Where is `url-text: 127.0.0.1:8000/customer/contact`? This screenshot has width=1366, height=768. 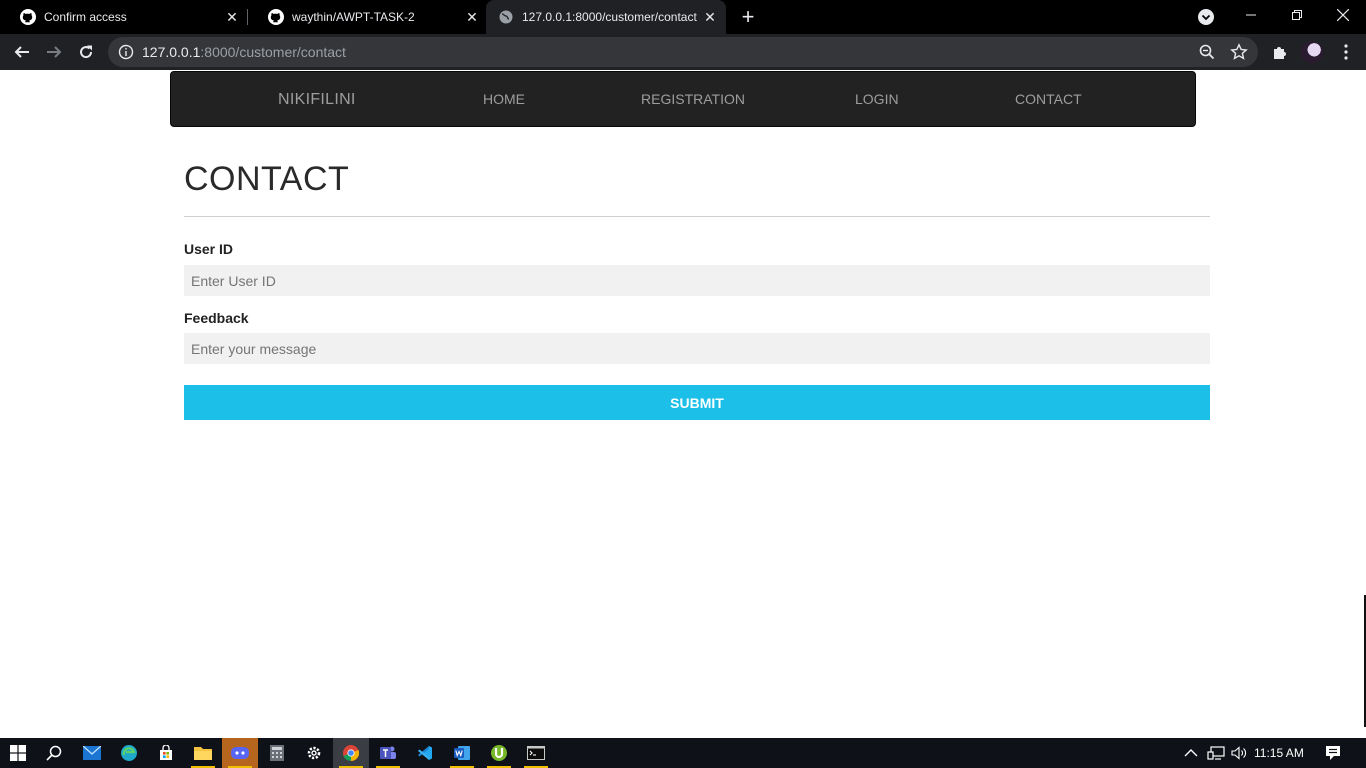 url-text: 127.0.0.1:8000/customer/contact is located at coordinates (244, 52).